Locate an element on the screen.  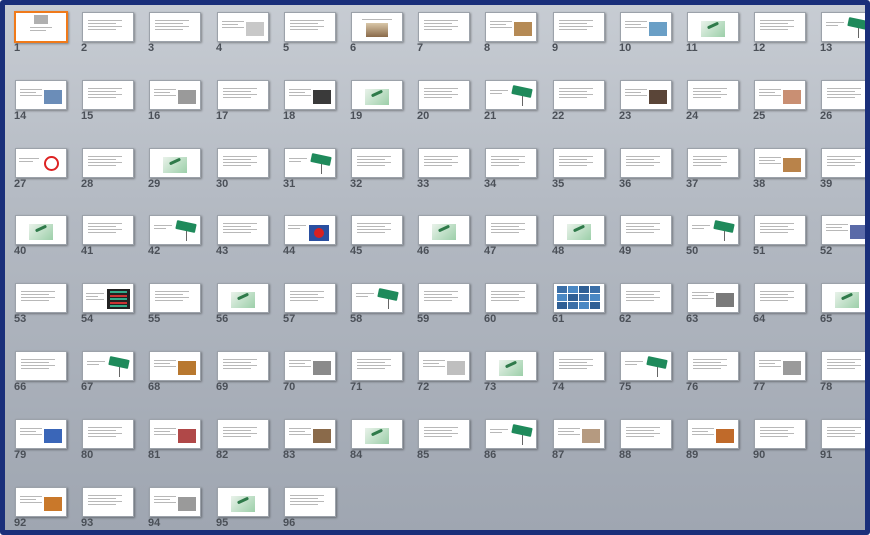
slide-item: 55 is located at coordinates (181, 307).